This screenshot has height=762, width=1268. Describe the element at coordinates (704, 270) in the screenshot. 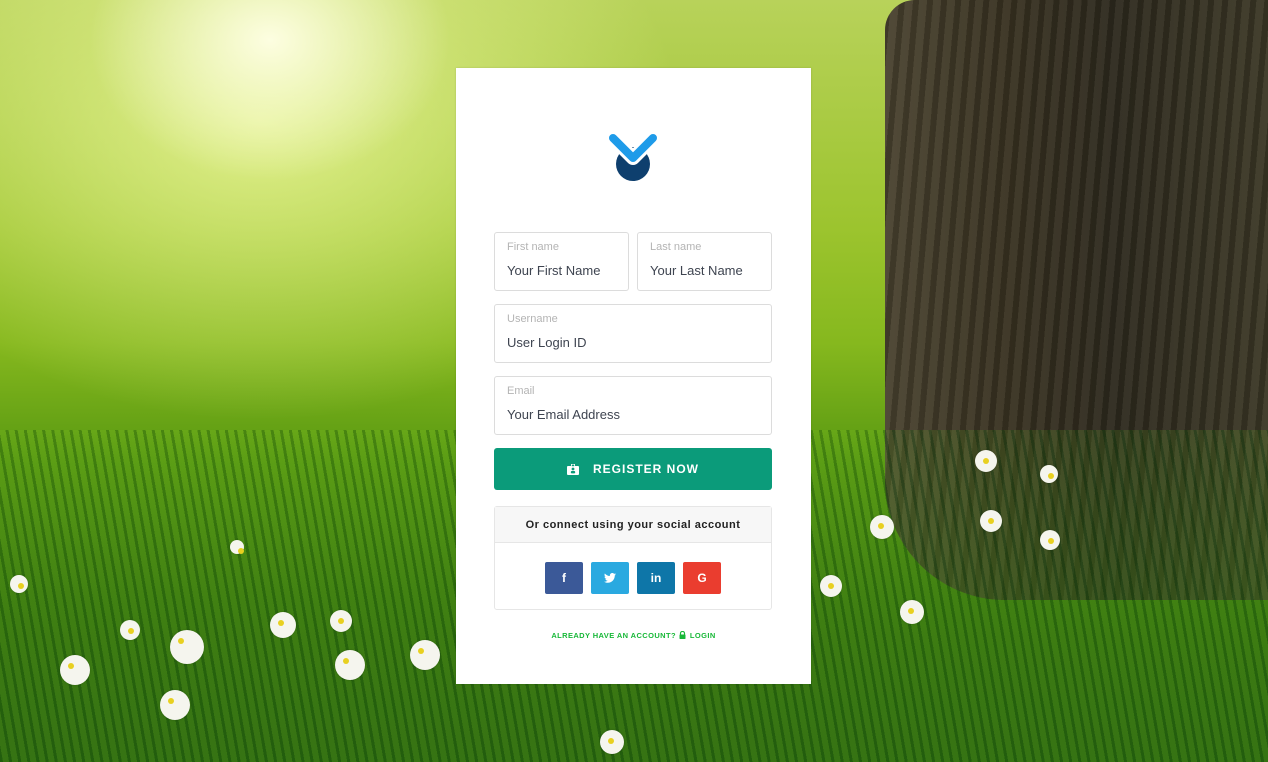

I see `last-name-input` at that location.